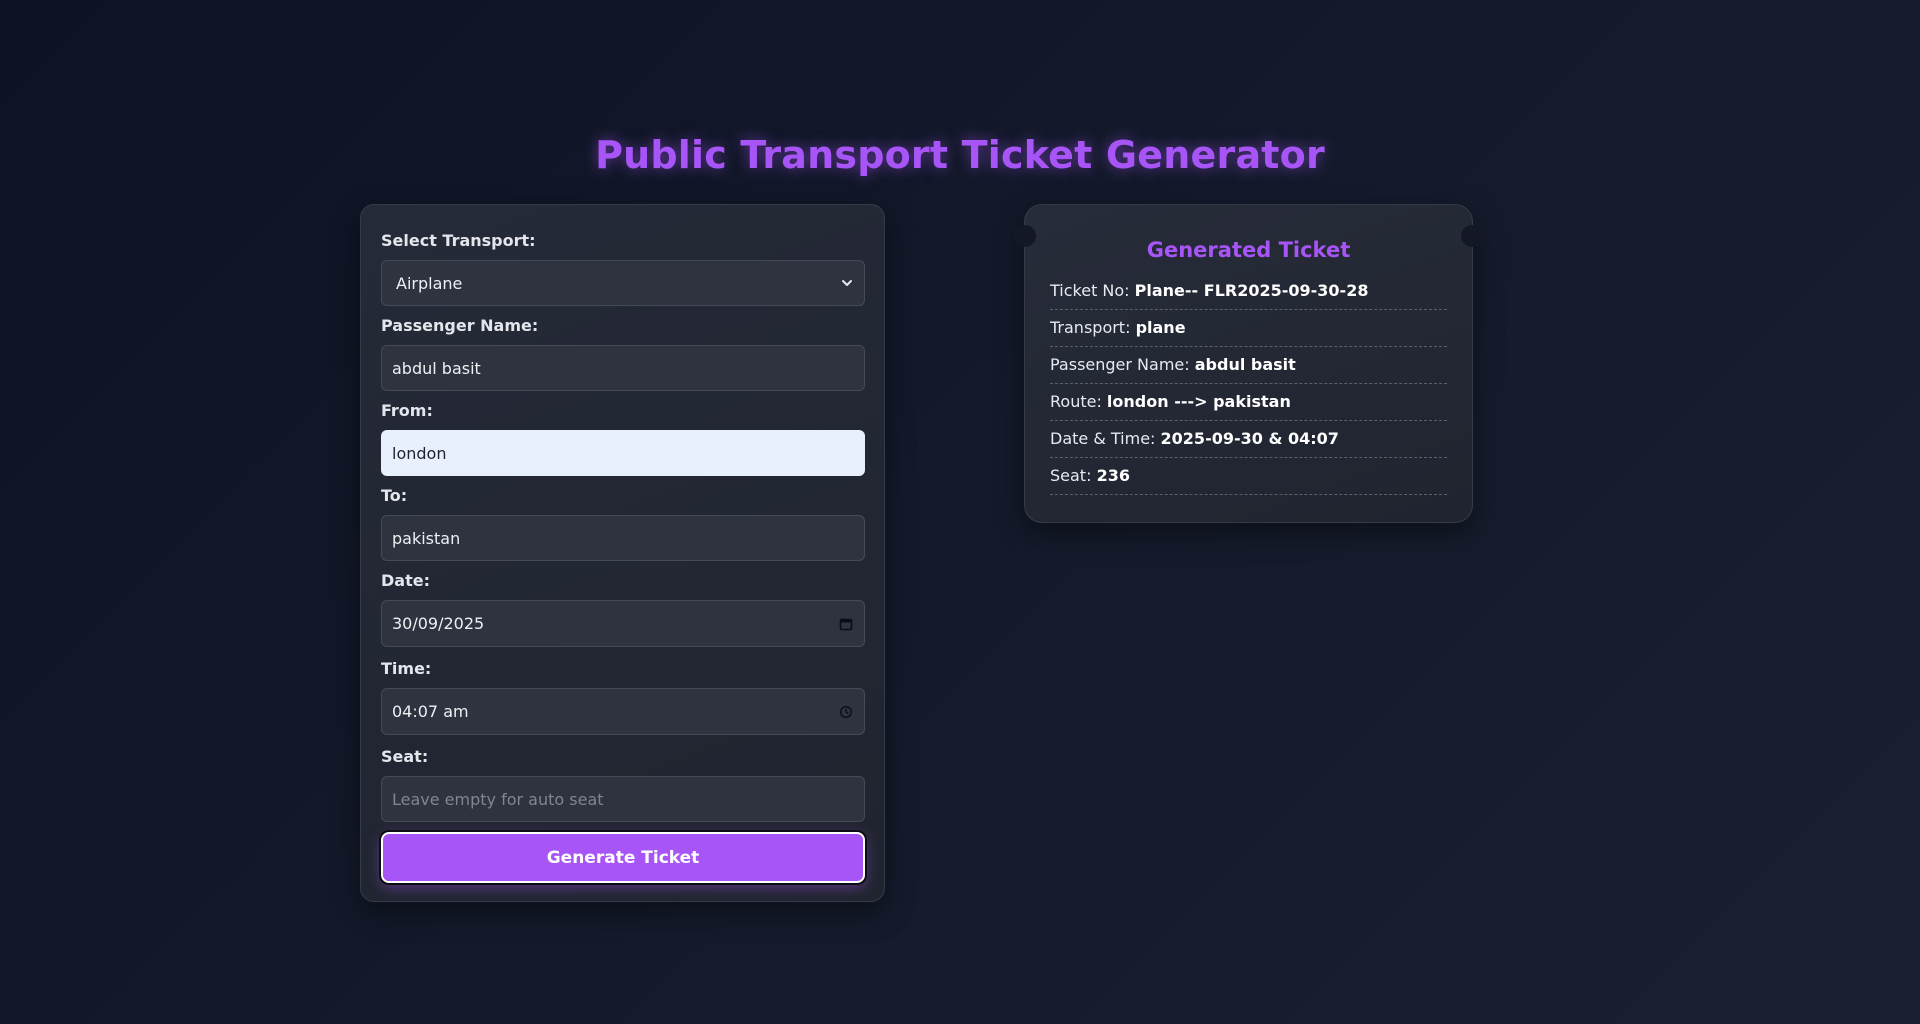  Describe the element at coordinates (1073, 475) in the screenshot. I see `ticket-row-label: Seat:` at that location.